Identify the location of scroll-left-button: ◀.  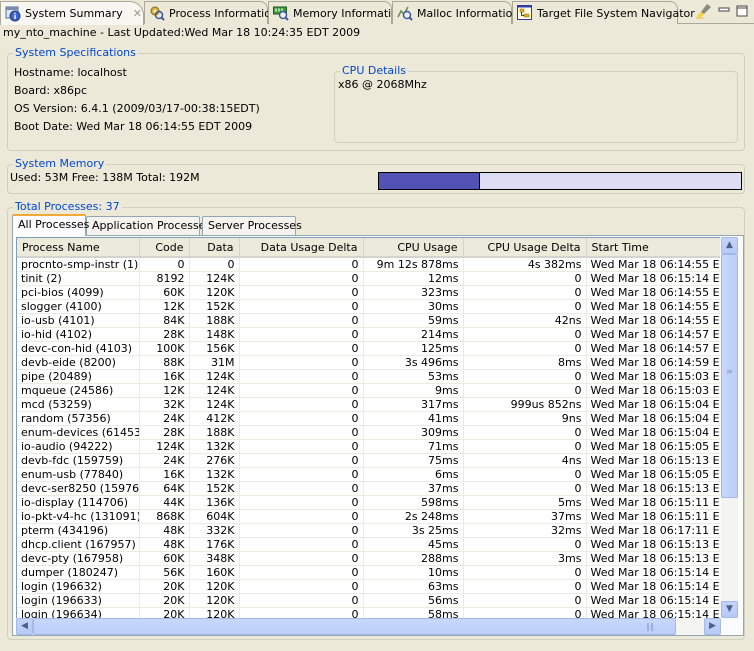
(24, 626).